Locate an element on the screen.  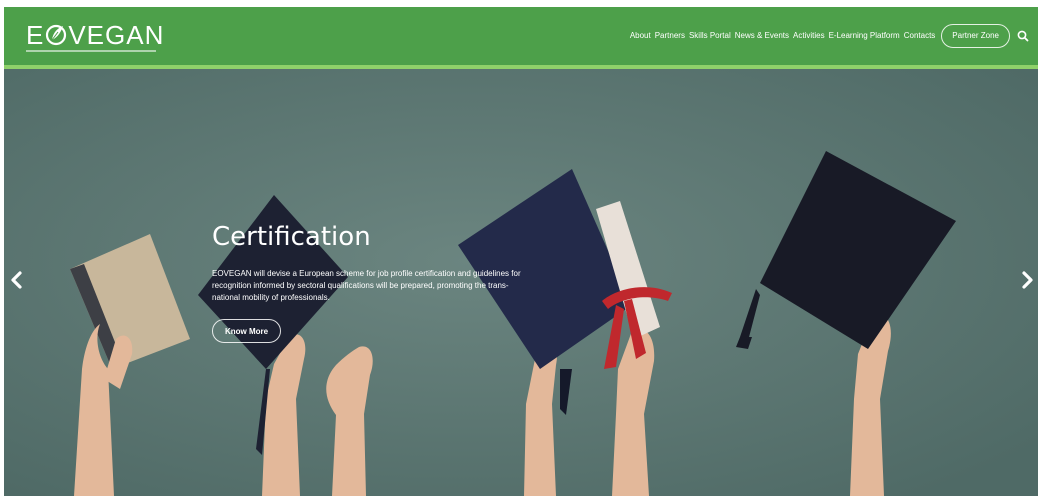
search-icon is located at coordinates (1023, 36).